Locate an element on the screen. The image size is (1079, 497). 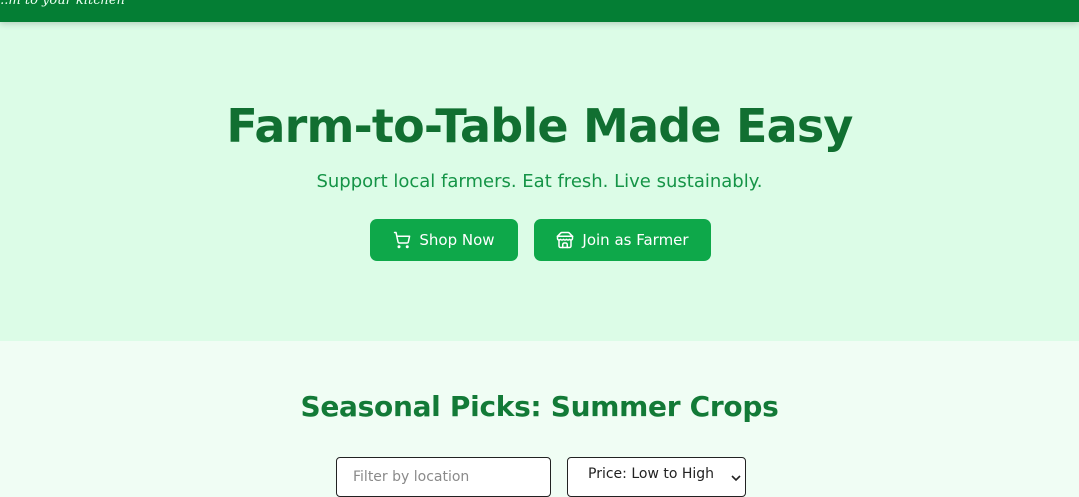
shop-now-button: Shop Now is located at coordinates (444, 240).